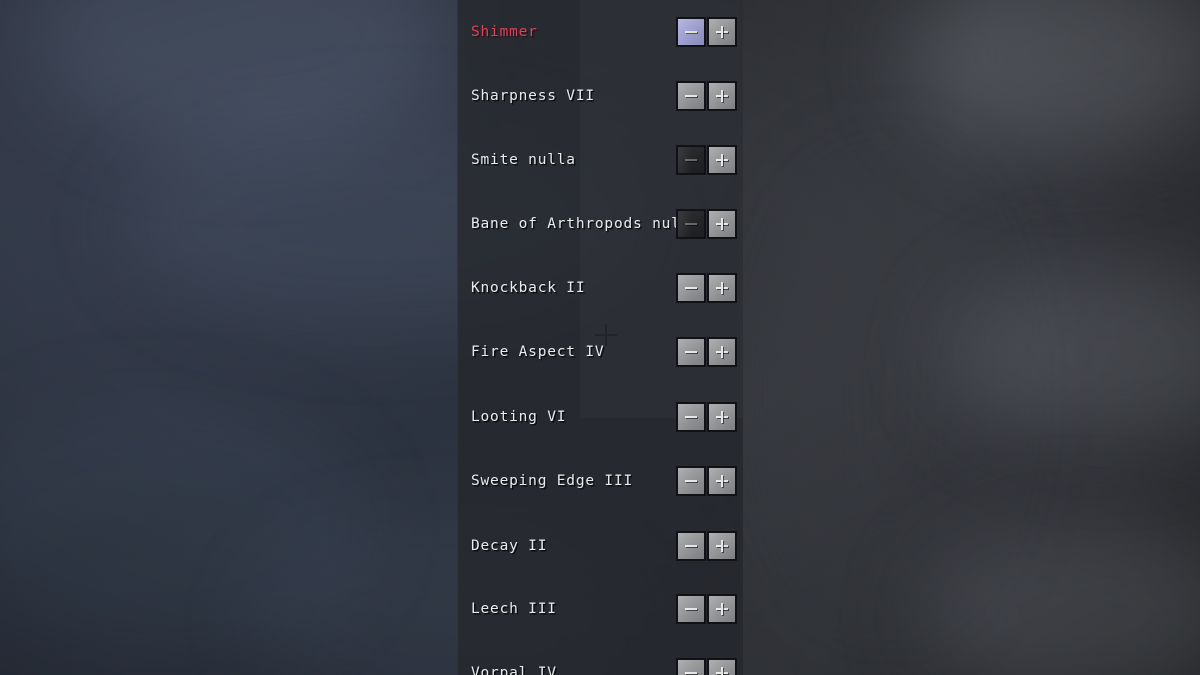  I want to click on enchantment-row: Smite nulla, so click(600, 160).